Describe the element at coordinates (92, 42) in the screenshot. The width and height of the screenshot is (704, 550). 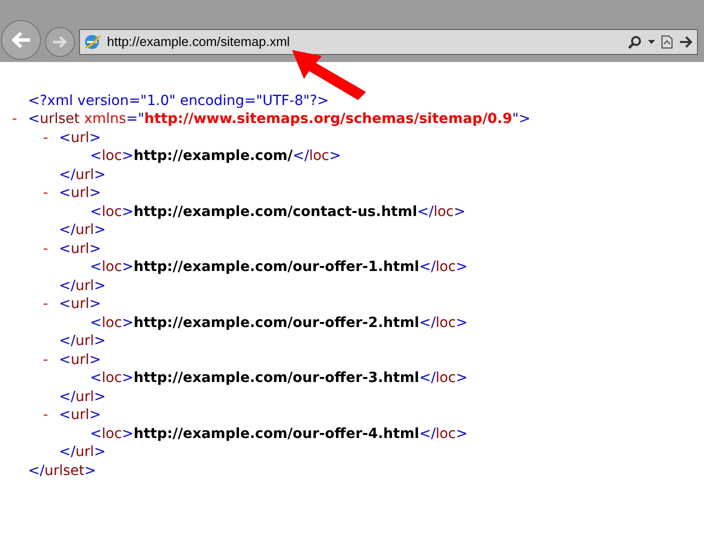
I see `browser-logo-icon` at that location.